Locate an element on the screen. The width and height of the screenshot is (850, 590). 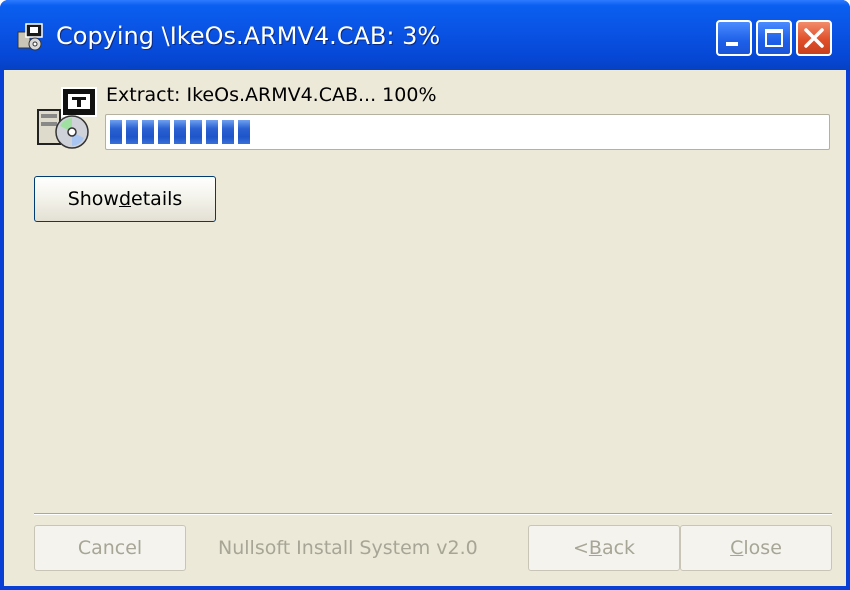
show-details-label-start: Show is located at coordinates (93, 199).